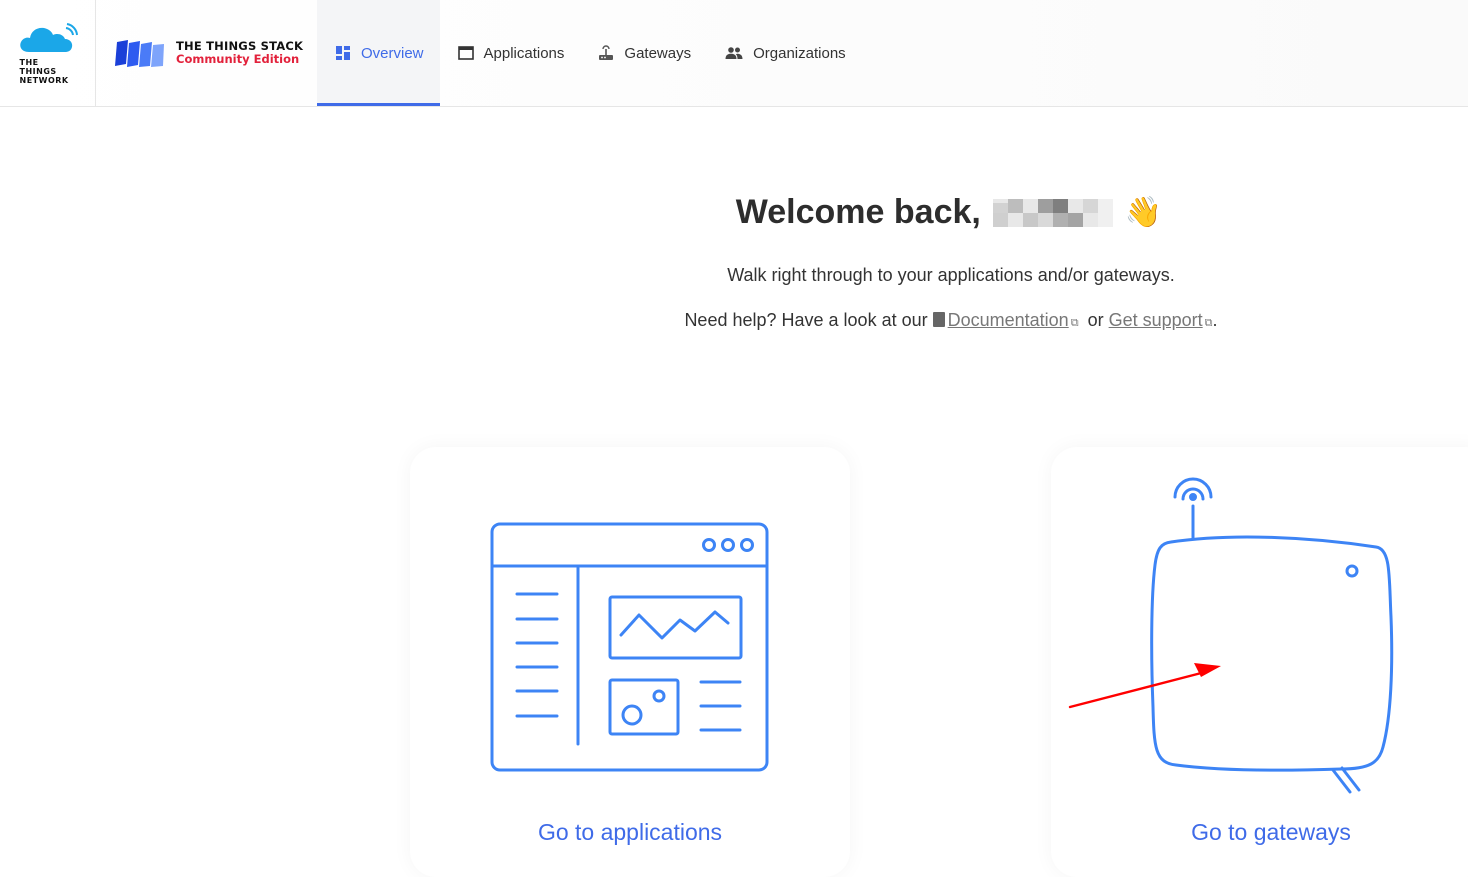  Describe the element at coordinates (139, 53) in the screenshot. I see `tts-stack-logo-icon` at that location.